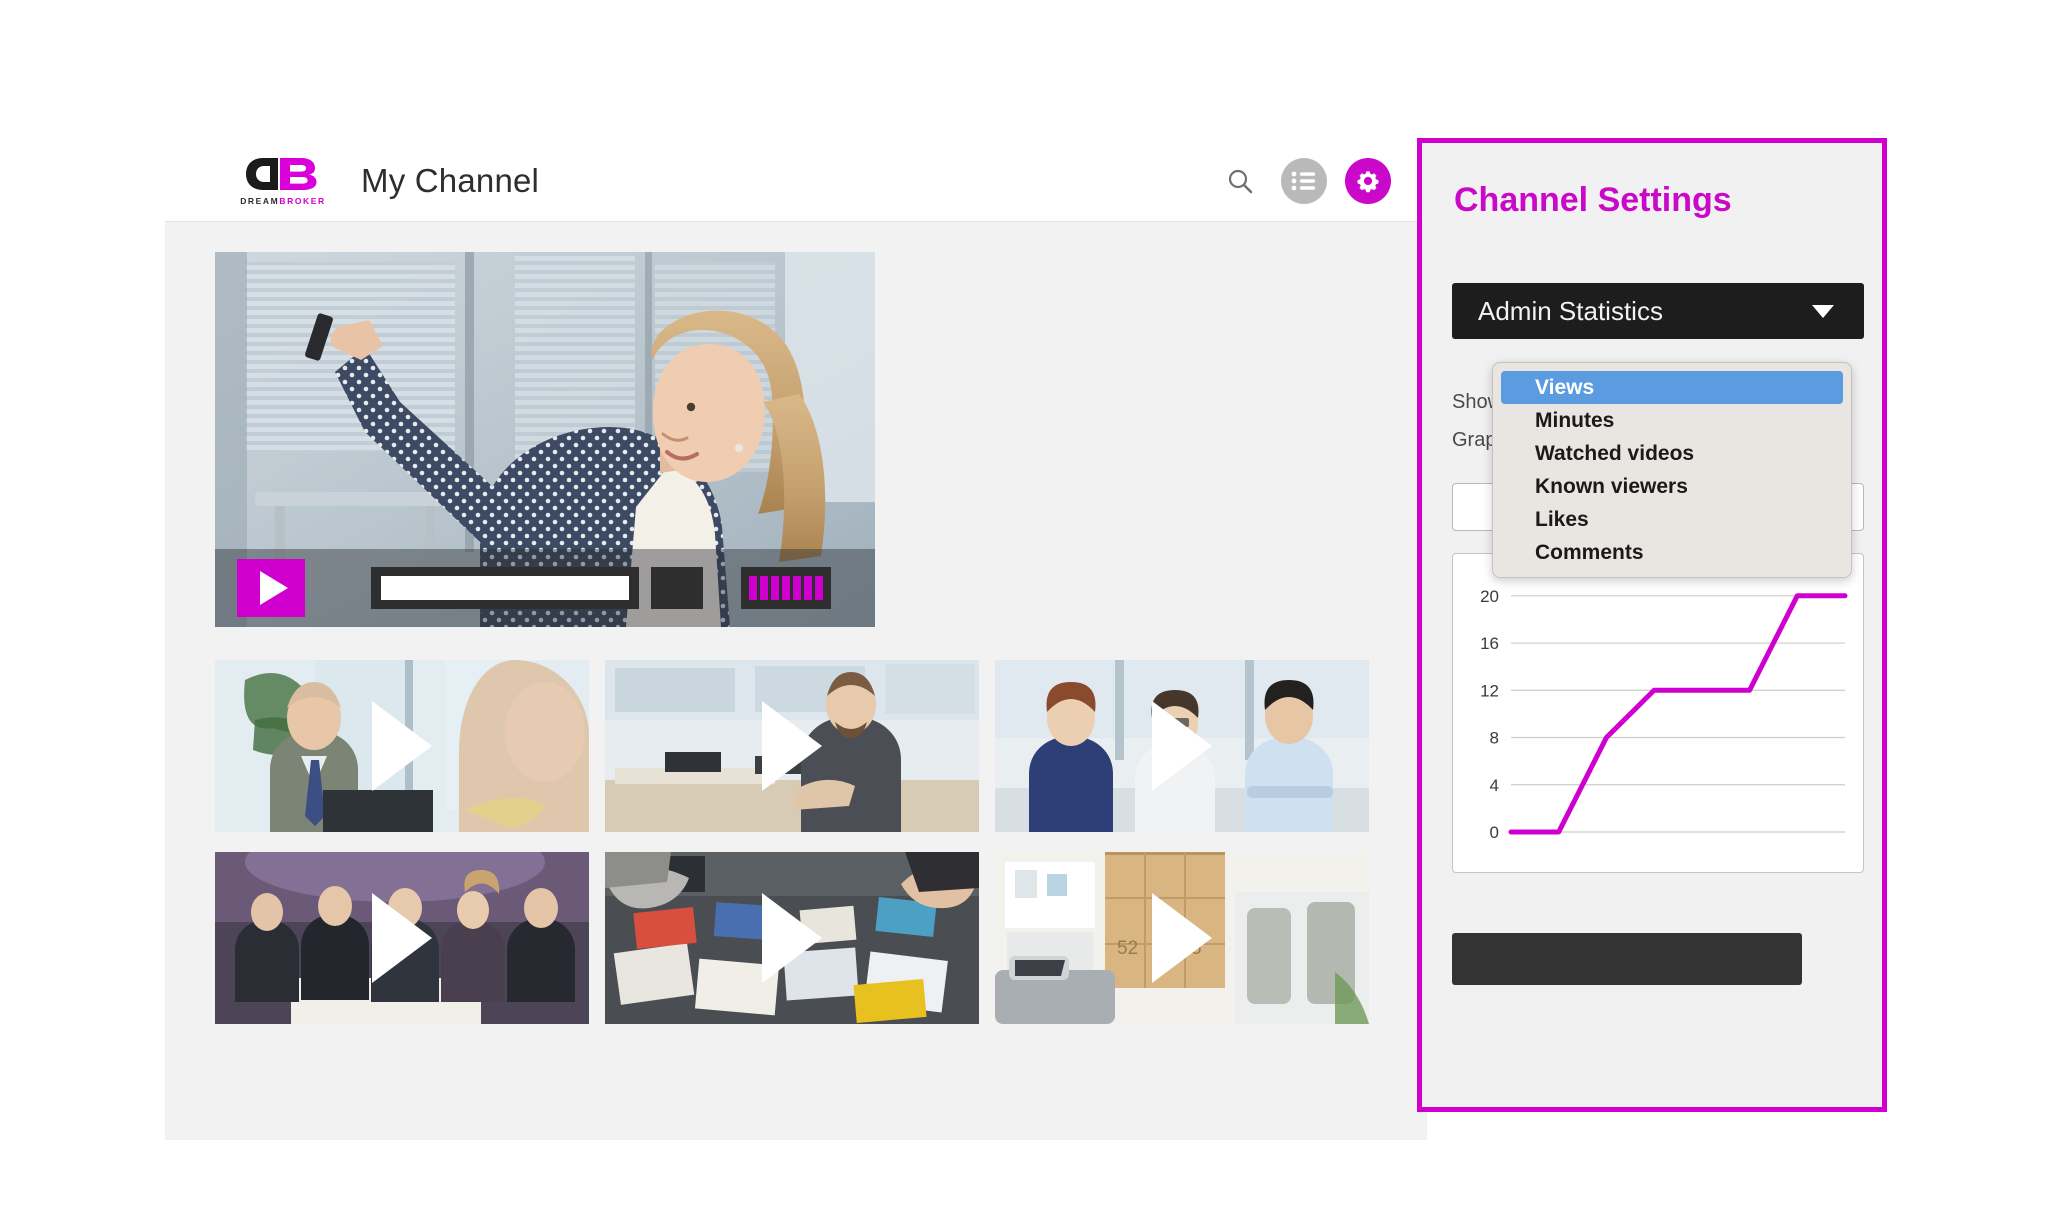  What do you see at coordinates (545, 439) in the screenshot?
I see `video-player` at bounding box center [545, 439].